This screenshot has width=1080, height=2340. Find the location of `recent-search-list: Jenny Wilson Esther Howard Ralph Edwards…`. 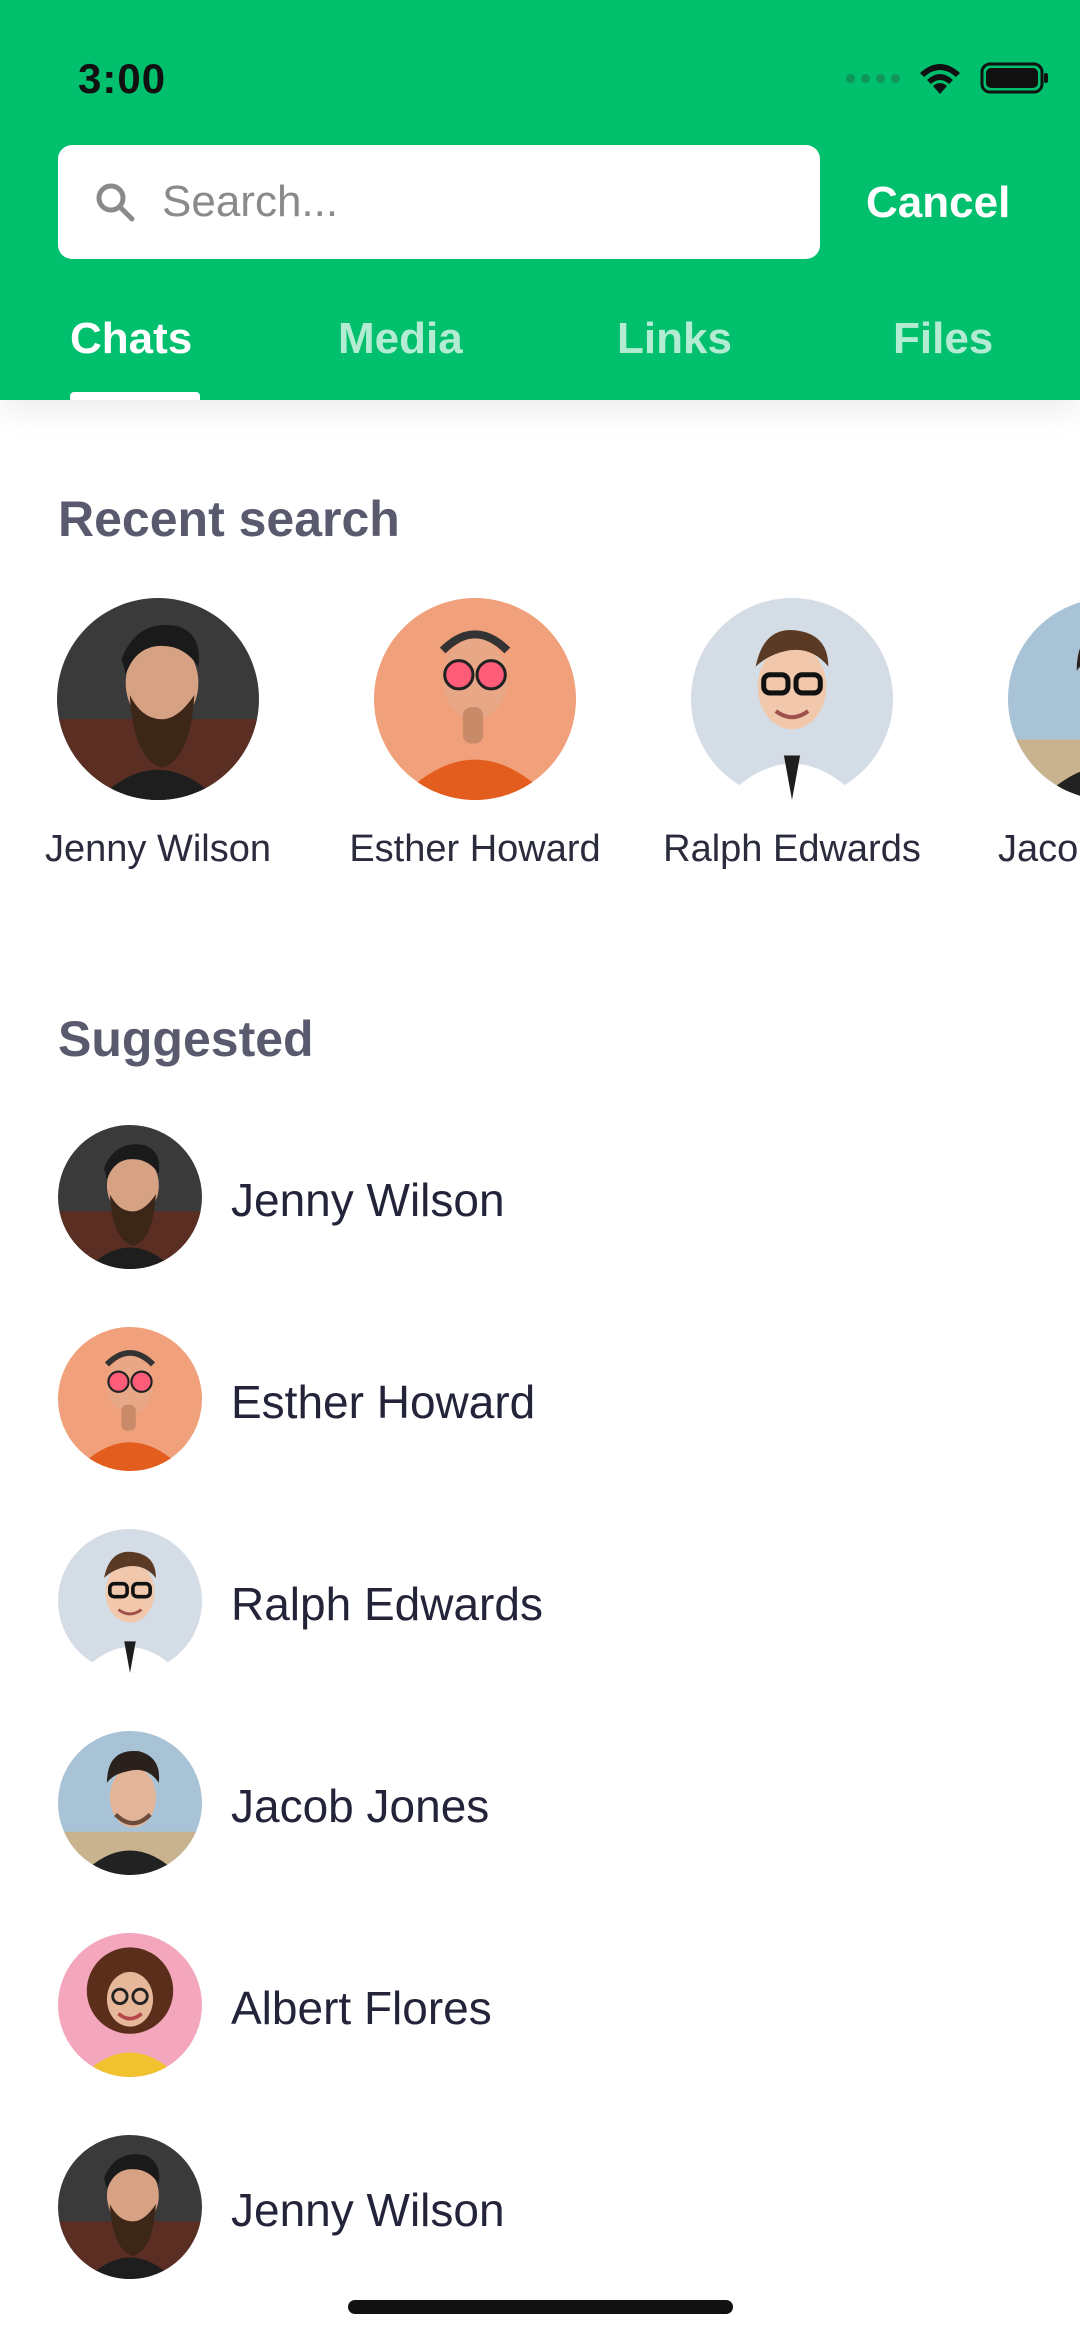

recent-search-list: Jenny Wilson Esther Howard Ralph Edwards… is located at coordinates (540, 748).